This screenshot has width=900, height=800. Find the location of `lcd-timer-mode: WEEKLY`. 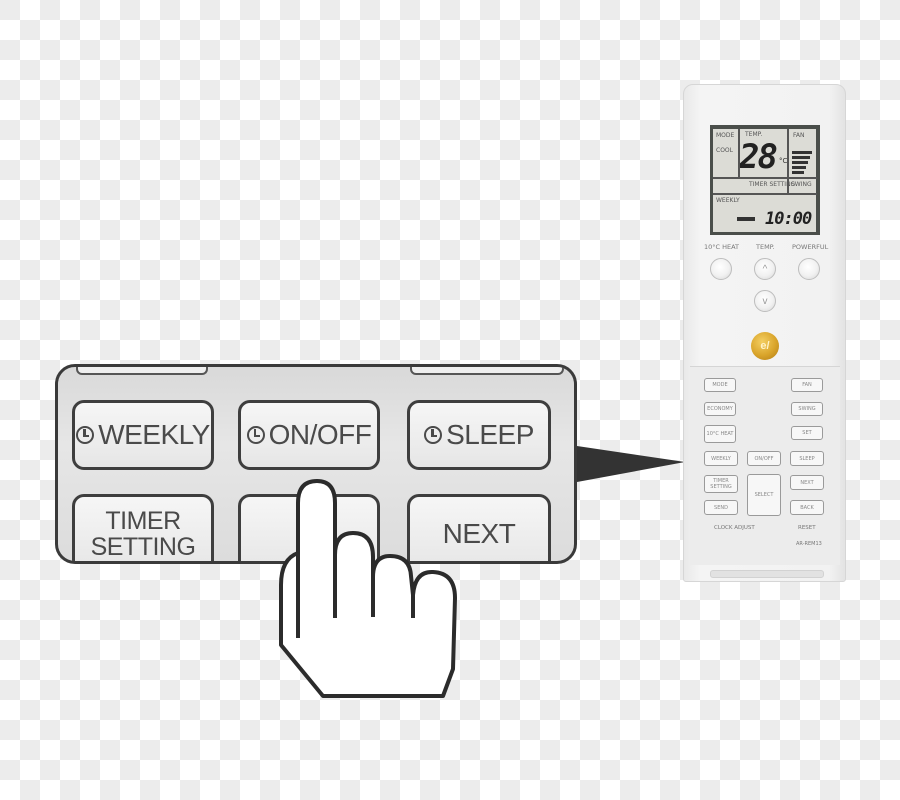

lcd-timer-mode: WEEKLY is located at coordinates (728, 200).